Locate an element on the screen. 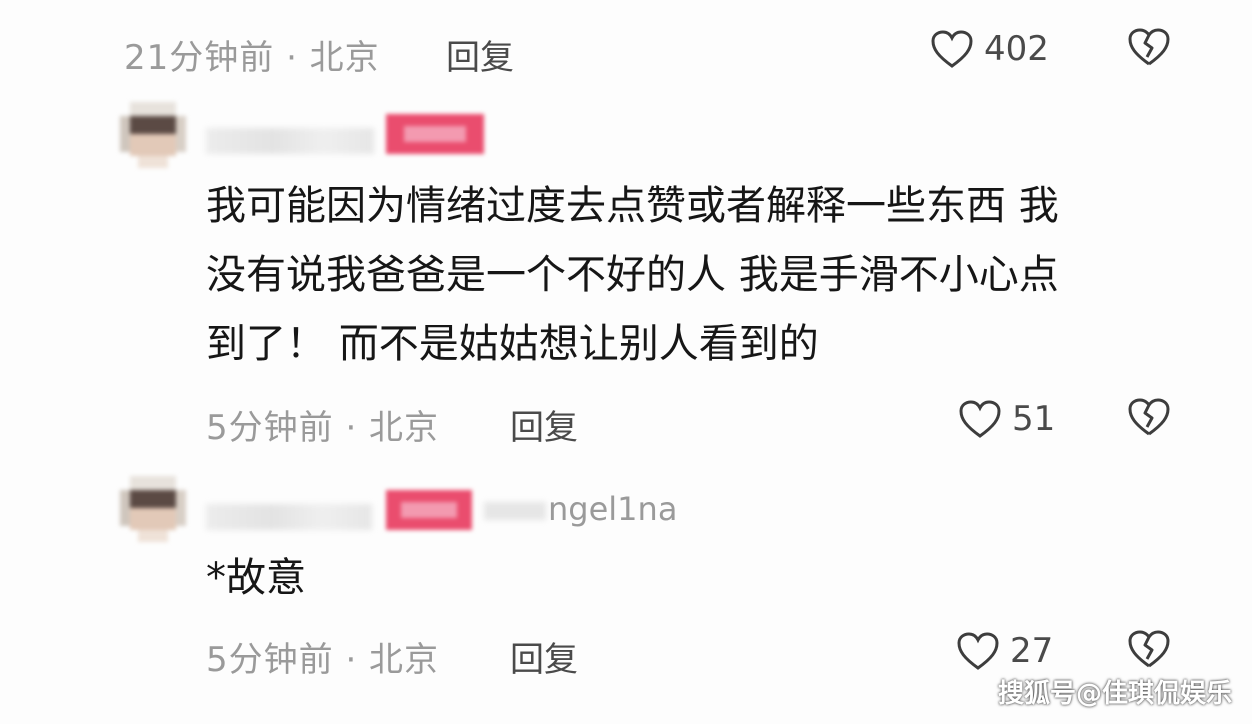  like-button: 402 is located at coordinates (989, 49).